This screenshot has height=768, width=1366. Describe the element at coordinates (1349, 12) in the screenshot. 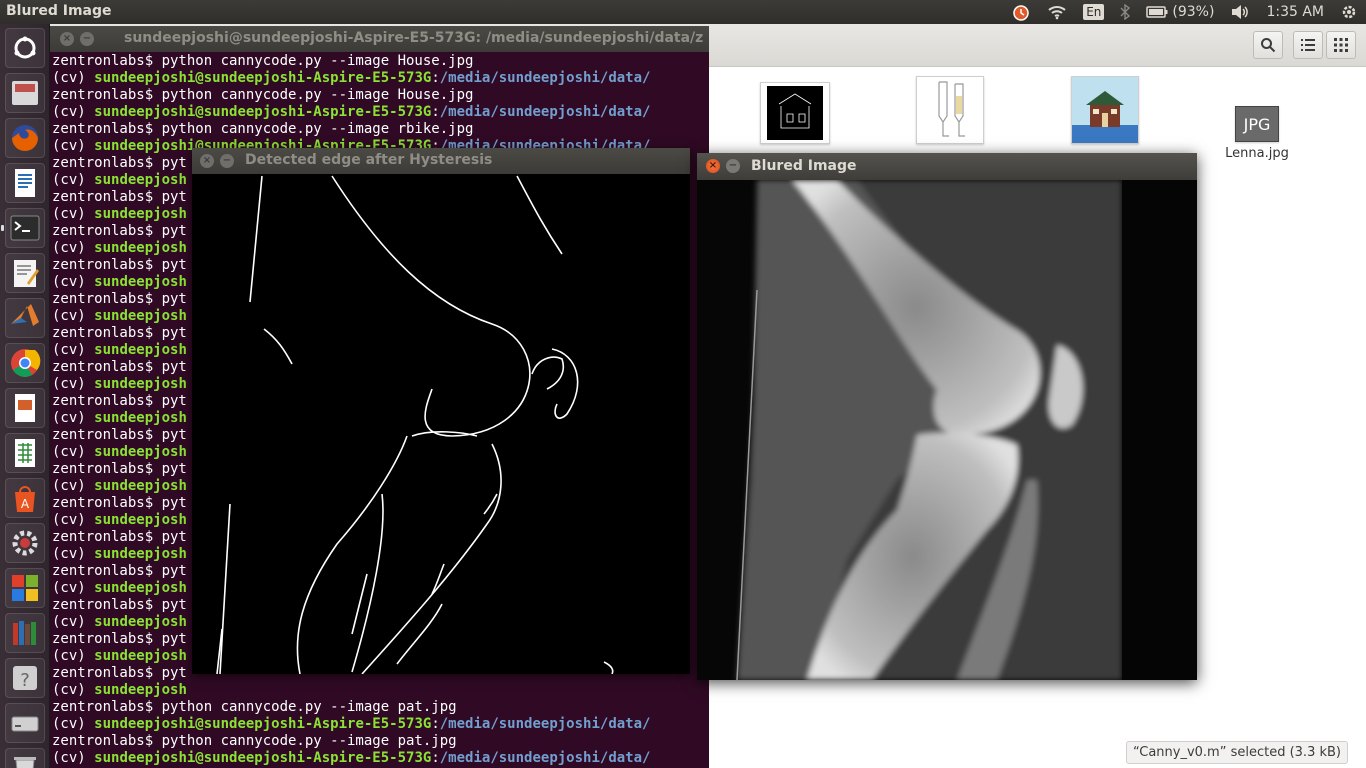

I see `gear-icon` at that location.